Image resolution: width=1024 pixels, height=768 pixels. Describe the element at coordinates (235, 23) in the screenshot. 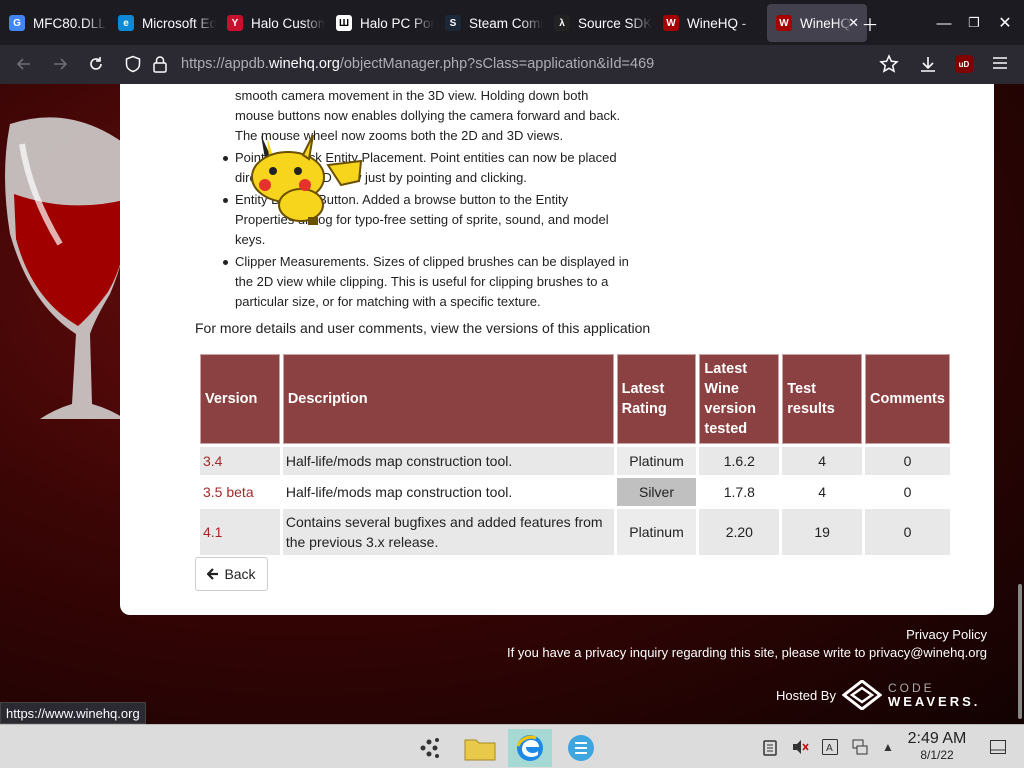

I see `halo-icon: Y` at that location.